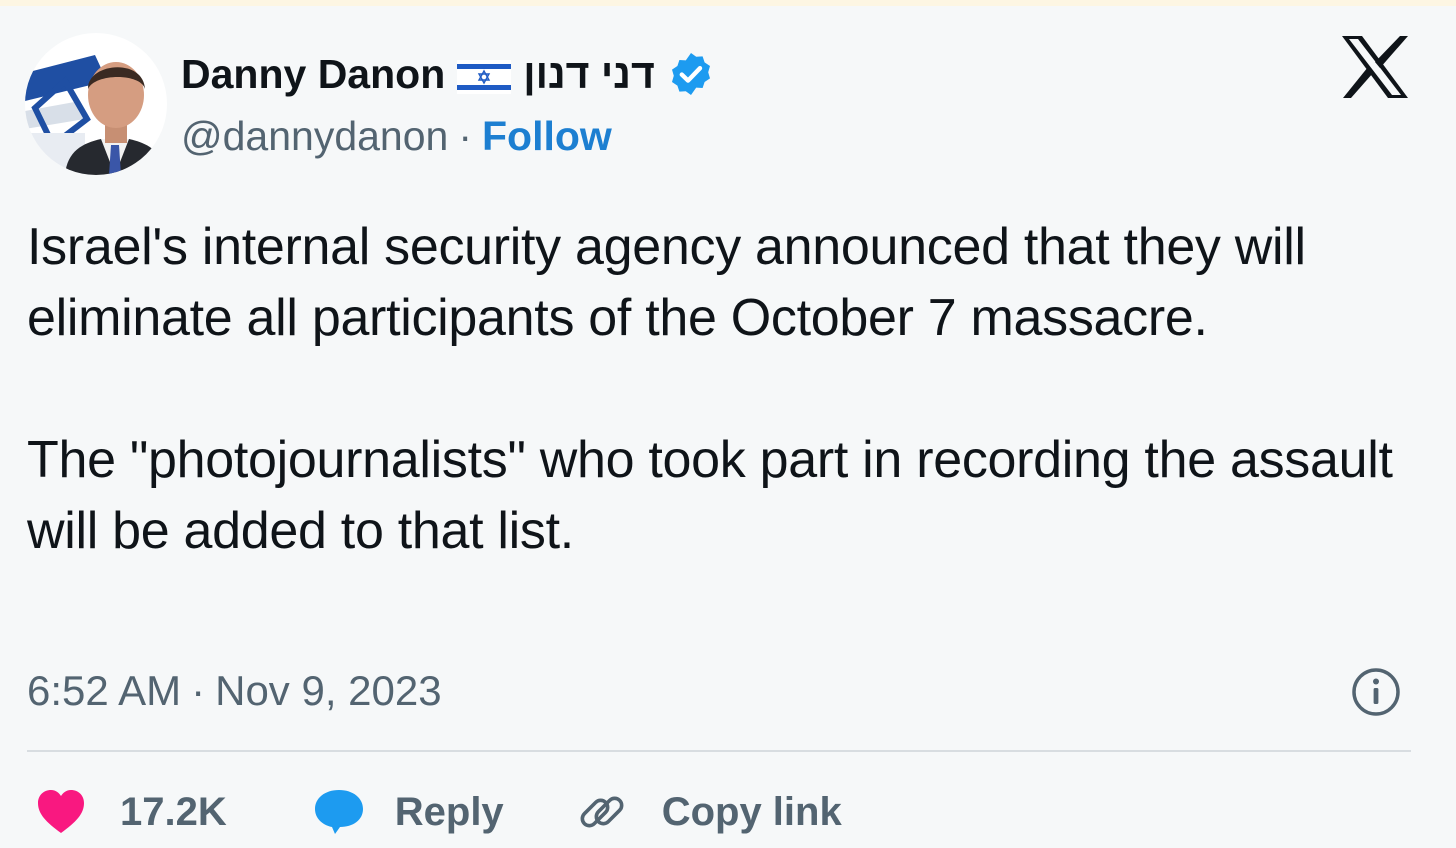 The width and height of the screenshot is (1456, 848). I want to click on israel-flag-icon, so click(484, 75).